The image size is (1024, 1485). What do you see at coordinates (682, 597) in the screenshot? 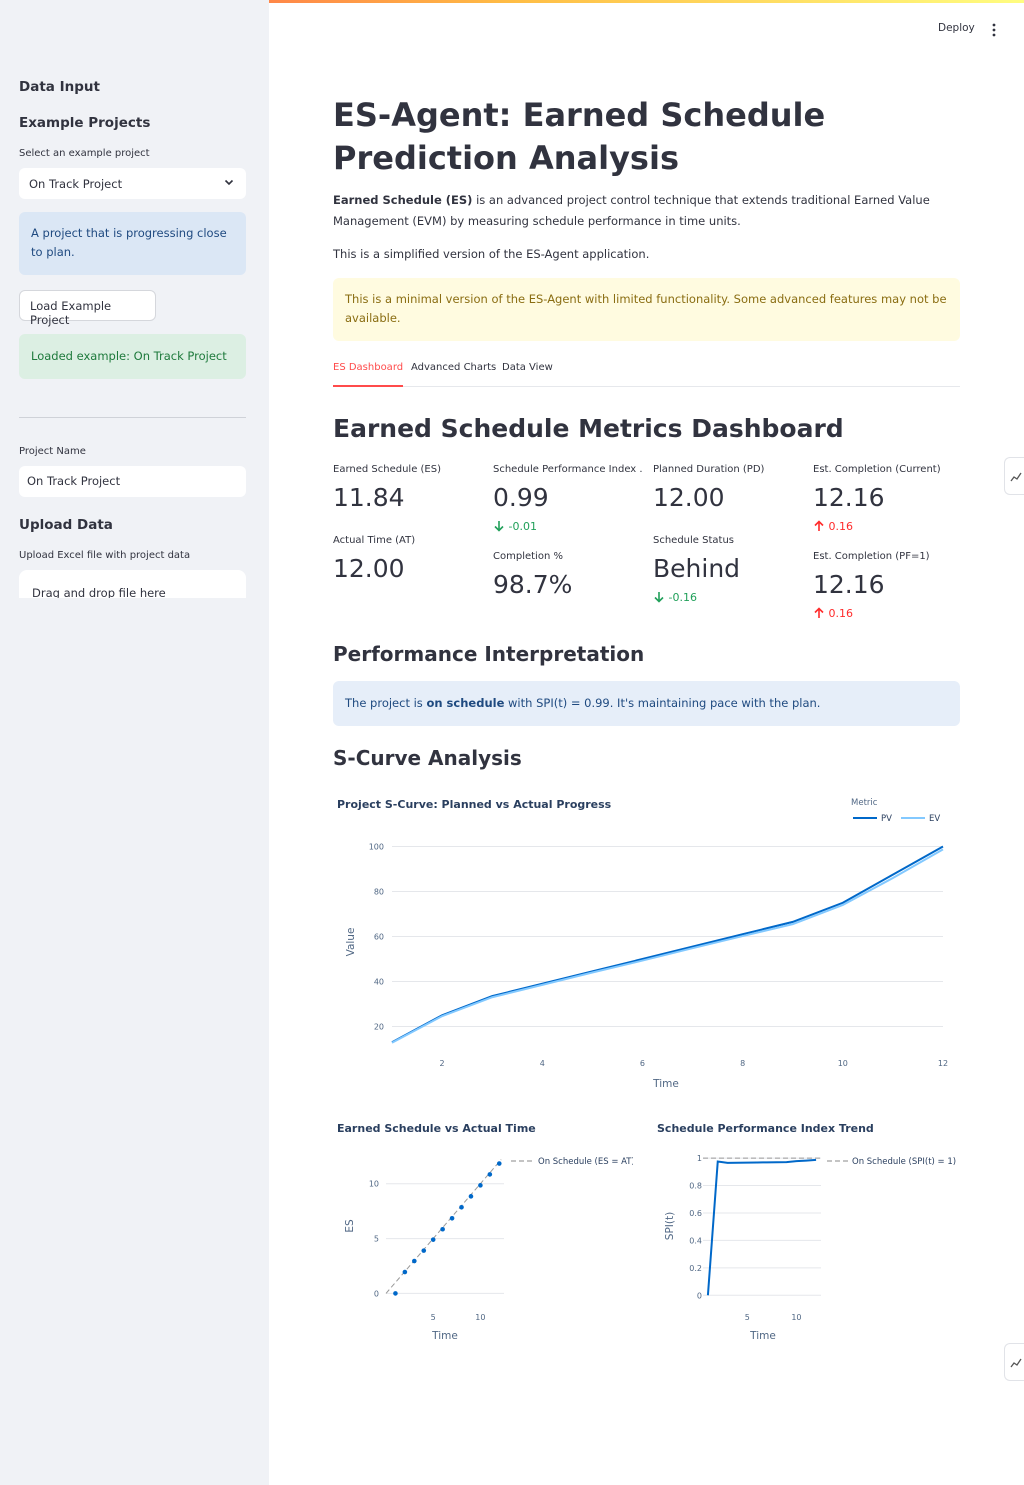
I see `metric-status-delta-value: -0.16` at bounding box center [682, 597].